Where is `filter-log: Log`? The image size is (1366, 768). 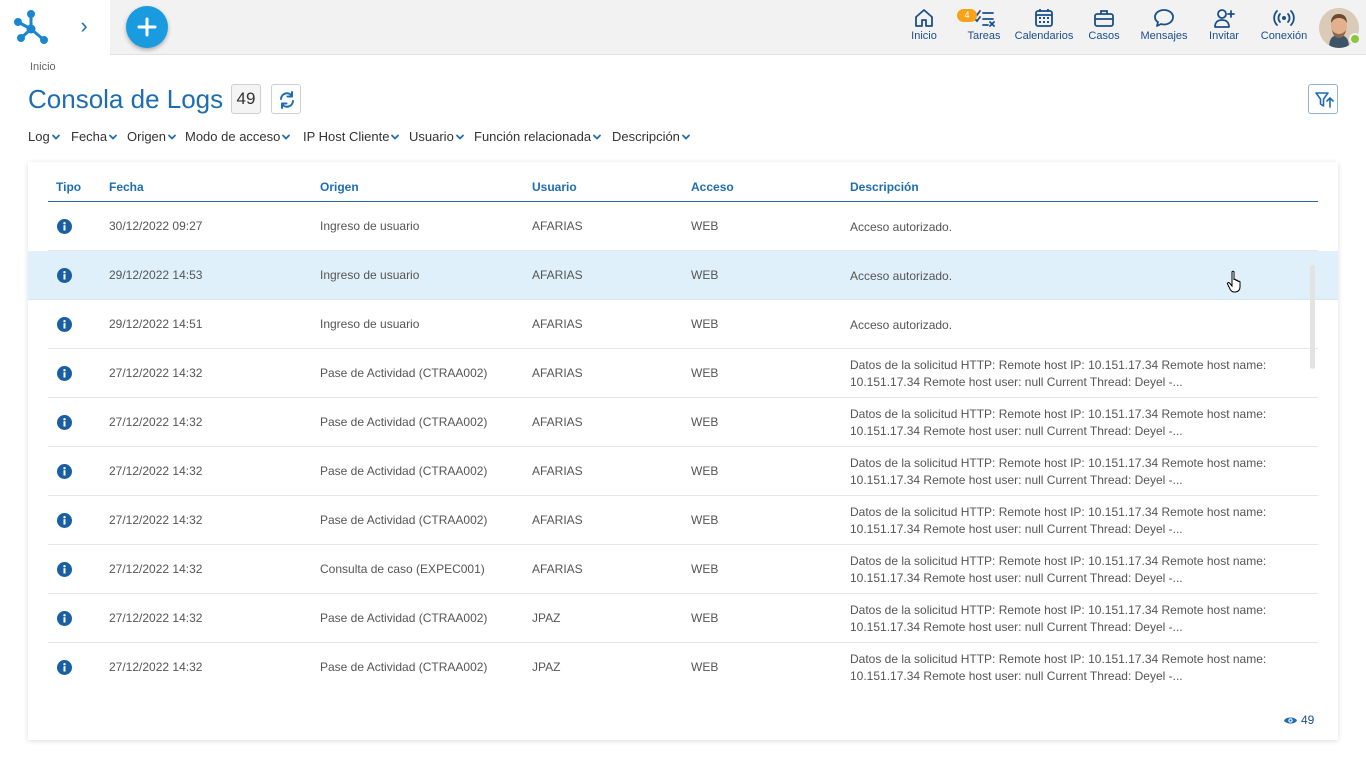
filter-log: Log is located at coordinates (44, 136).